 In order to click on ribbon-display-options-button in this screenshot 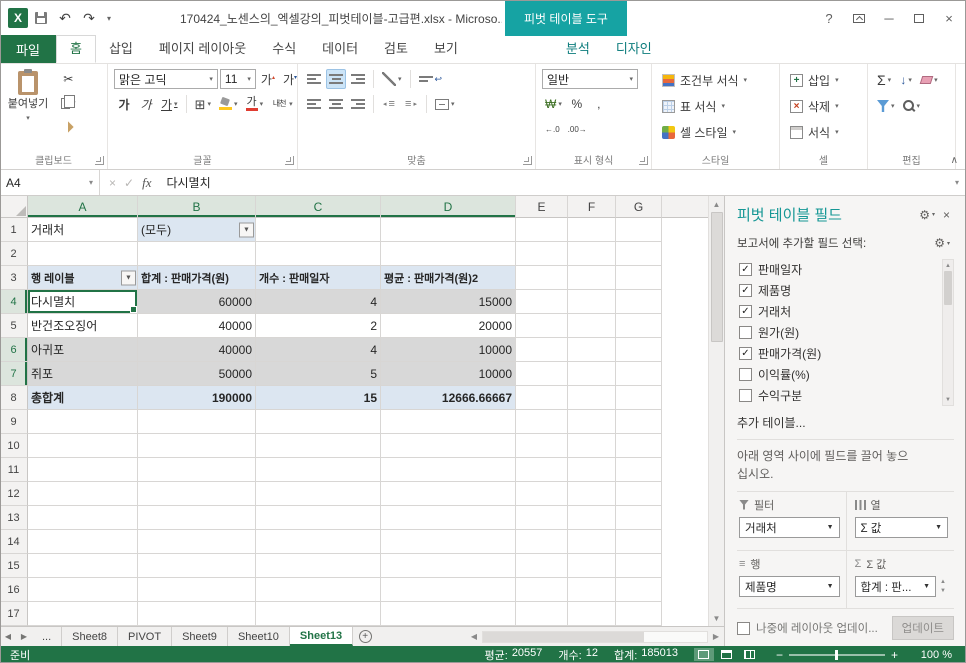, I will do `click(859, 18)`.